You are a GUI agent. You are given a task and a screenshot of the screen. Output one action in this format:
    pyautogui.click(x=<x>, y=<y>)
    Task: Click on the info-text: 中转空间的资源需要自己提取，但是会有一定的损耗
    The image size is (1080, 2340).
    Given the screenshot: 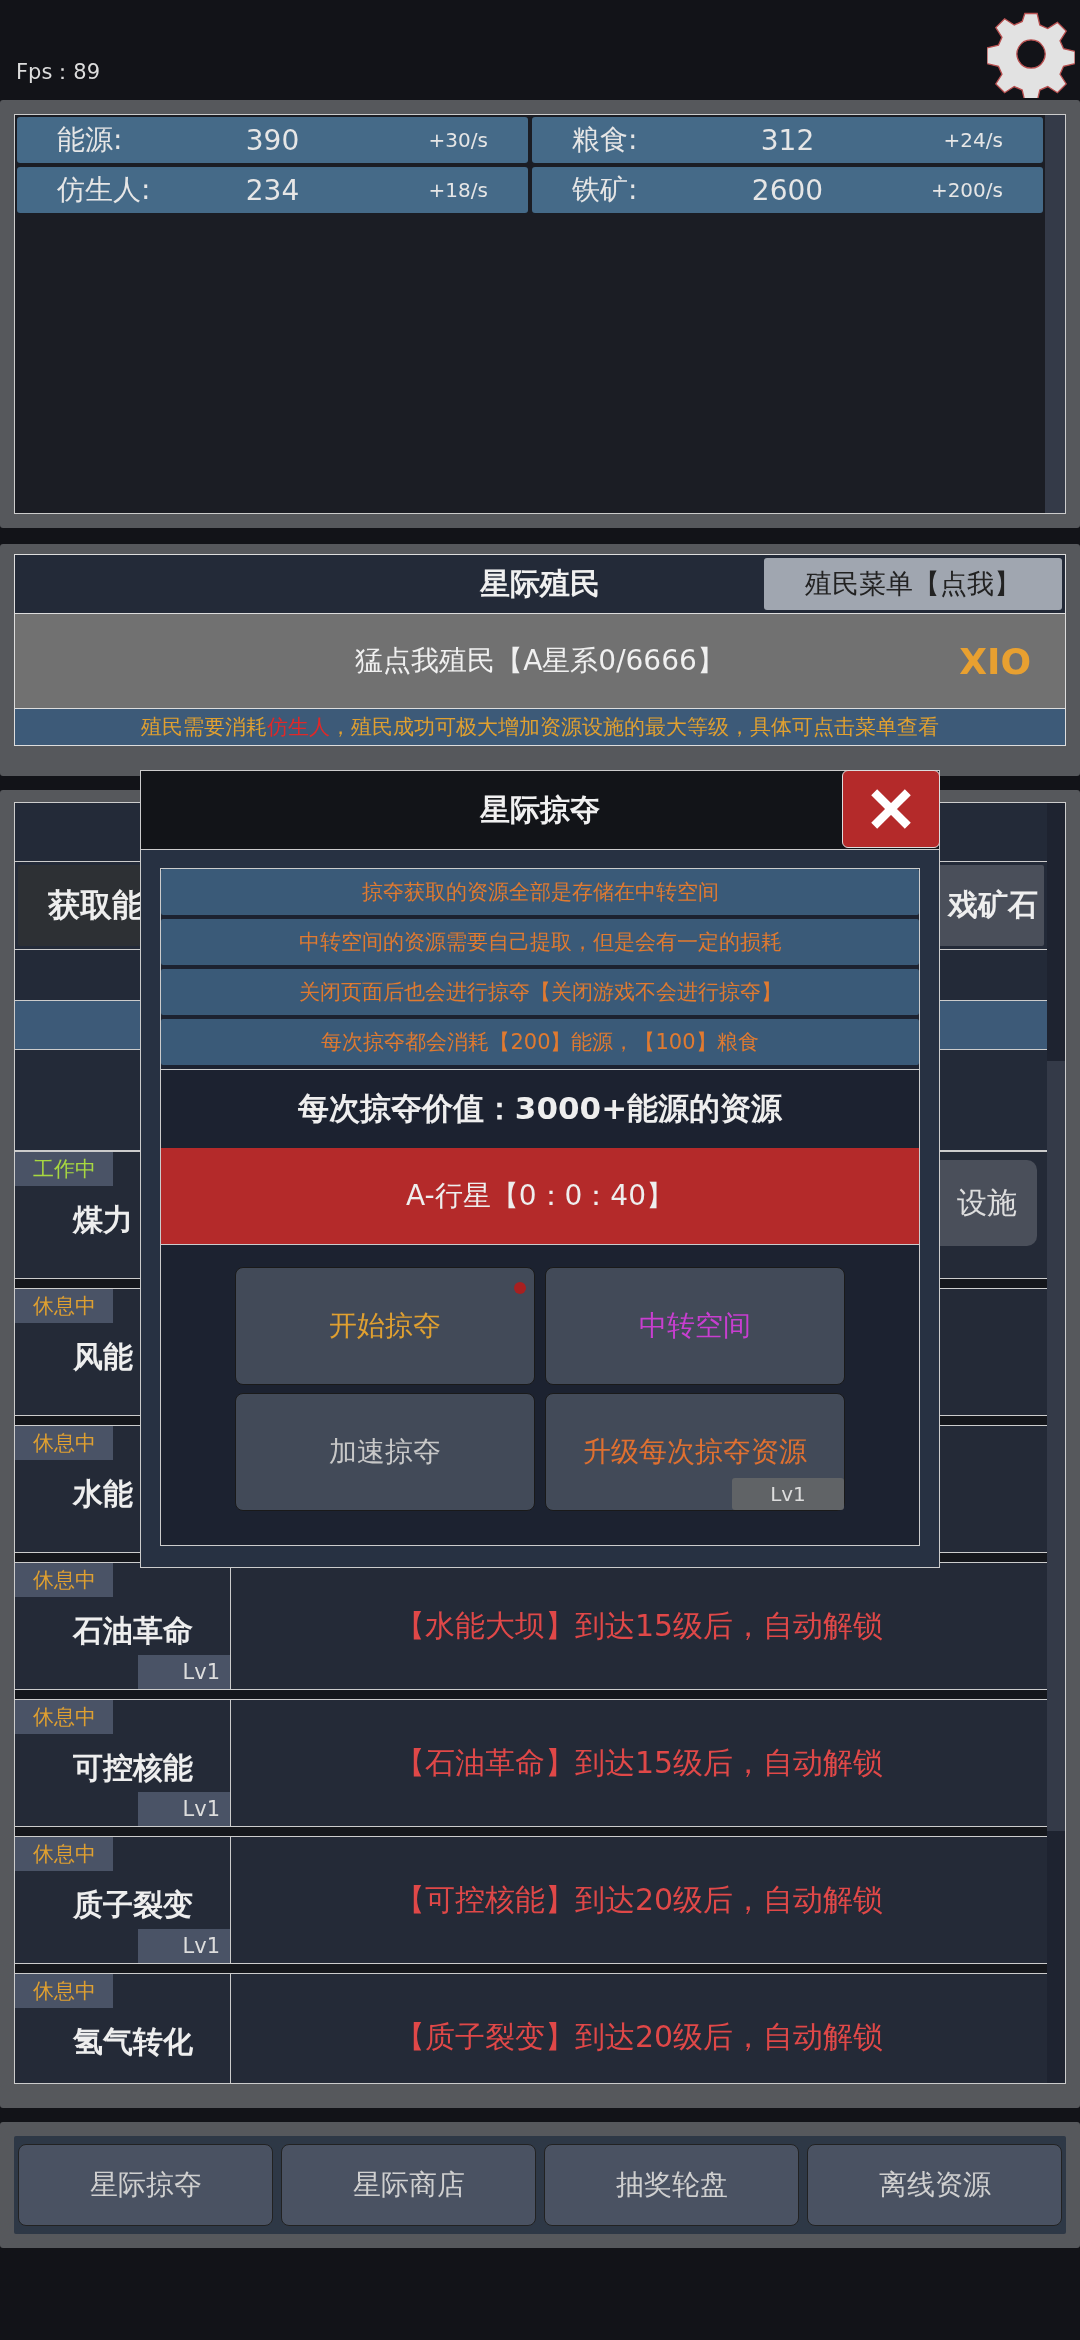 What is the action you would take?
    pyautogui.click(x=540, y=942)
    